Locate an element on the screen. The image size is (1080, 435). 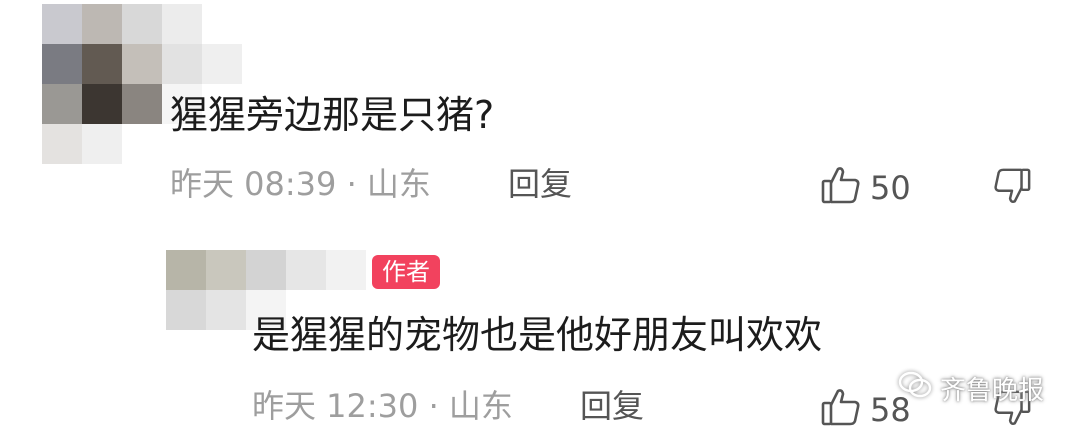
author-badge: 作者 is located at coordinates (406, 272).